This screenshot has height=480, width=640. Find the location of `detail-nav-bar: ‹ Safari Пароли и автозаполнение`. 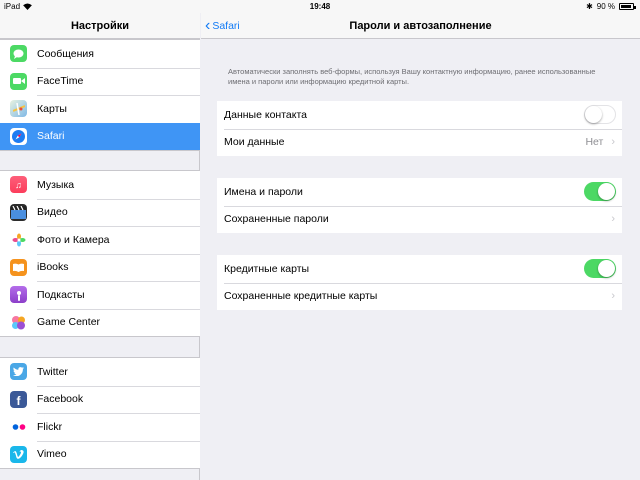

detail-nav-bar: ‹ Safari Пароли и автозаполнение is located at coordinates (420, 26).